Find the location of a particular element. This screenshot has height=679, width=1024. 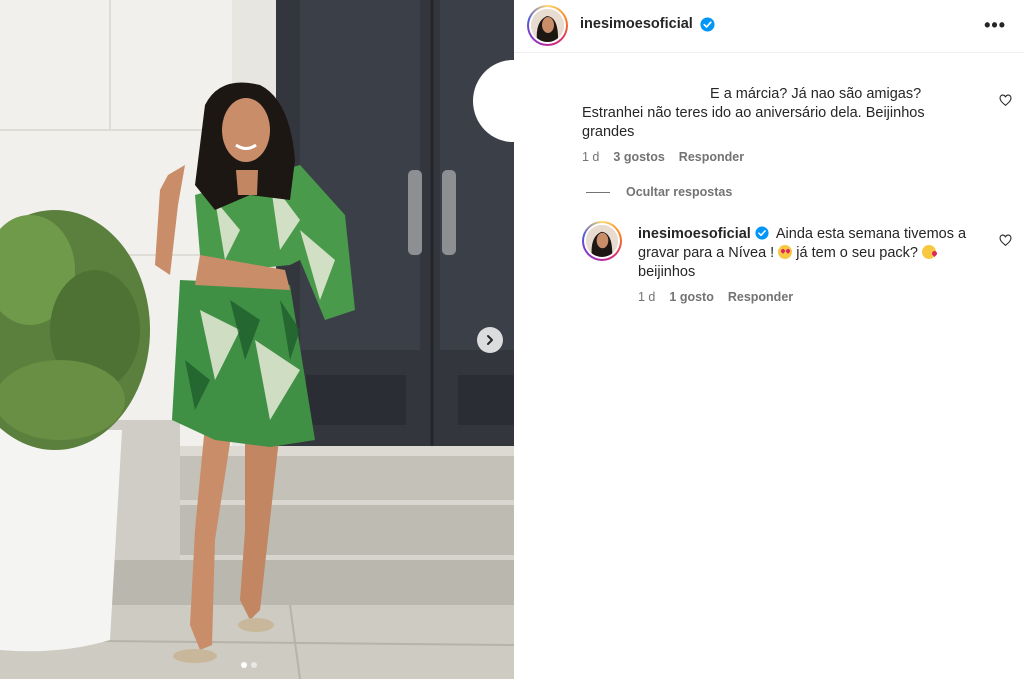

author-avatar is located at coordinates (547, 25).